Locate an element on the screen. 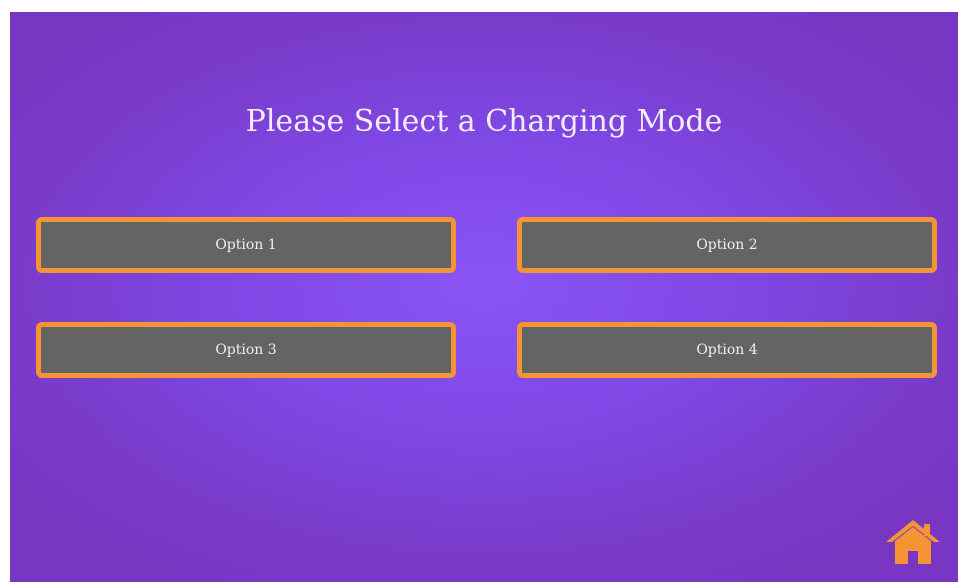 This screenshot has height=582, width=958. page-title: Please Select a Charging Mode is located at coordinates (484, 121).